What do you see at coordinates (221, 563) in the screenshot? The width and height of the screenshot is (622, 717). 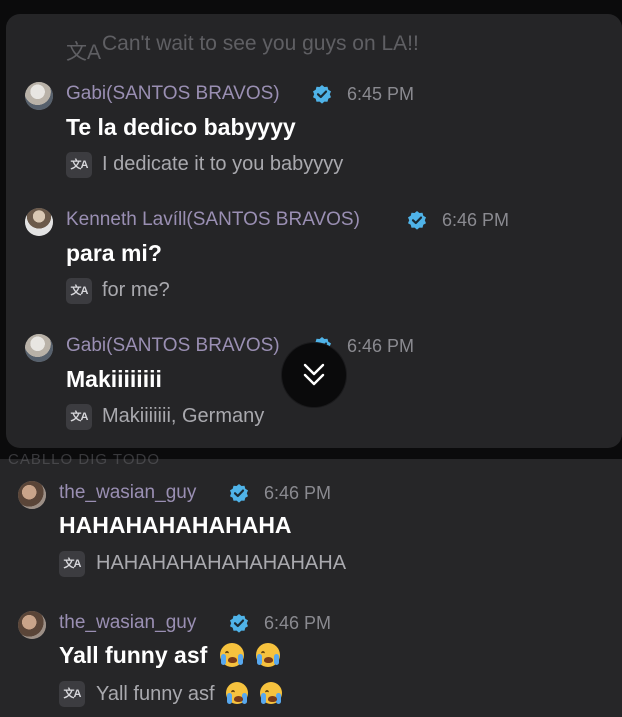 I see `translated-text: HAHAHAHAHAHAHAHAHA` at bounding box center [221, 563].